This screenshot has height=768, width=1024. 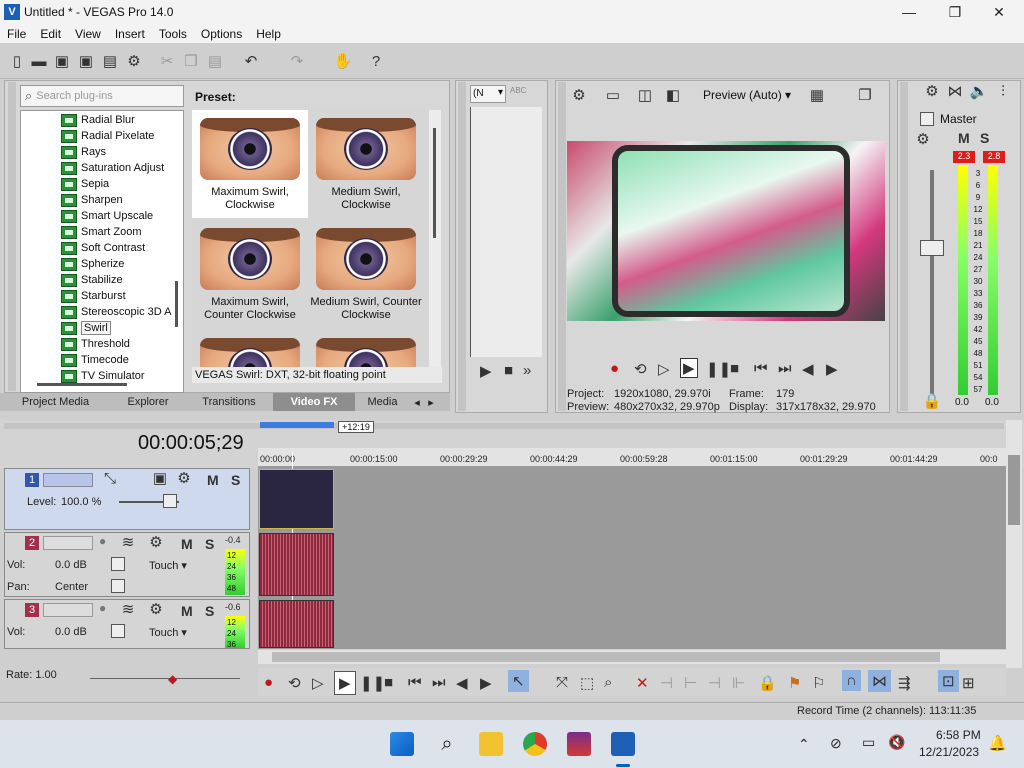 I want to click on plugin-item: TV Simulator, so click(x=103, y=376).